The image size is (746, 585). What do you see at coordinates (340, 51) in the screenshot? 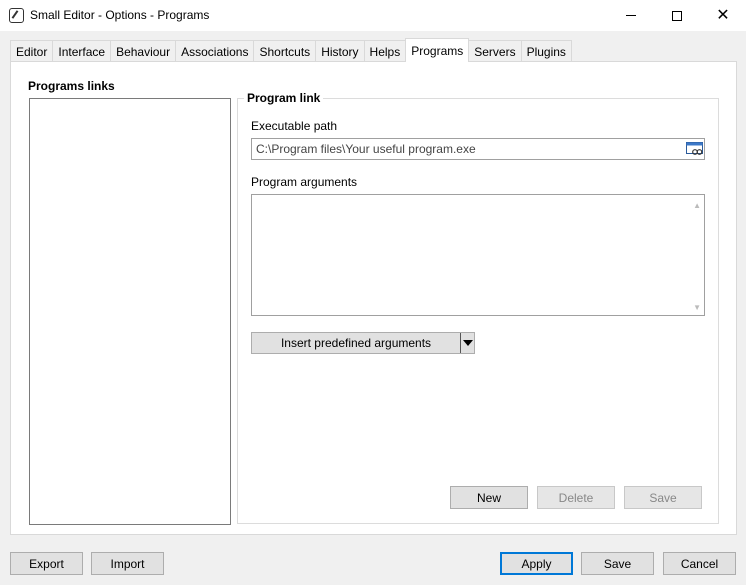
I see `tab-history: History` at bounding box center [340, 51].